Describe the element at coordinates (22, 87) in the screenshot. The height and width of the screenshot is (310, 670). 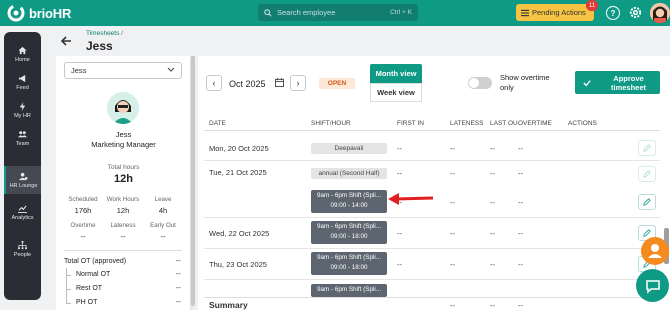
I see `nav-label-feed: Feed` at that location.